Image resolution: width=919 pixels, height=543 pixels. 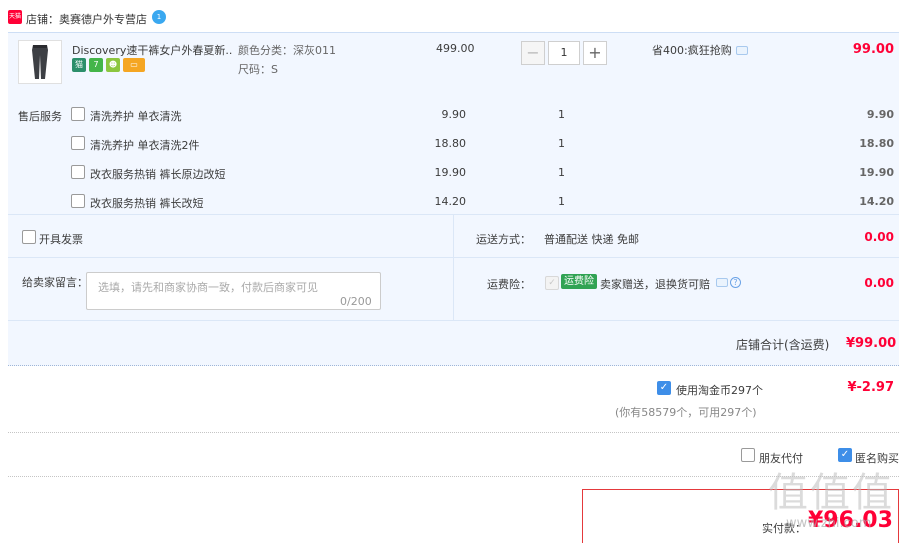 I want to click on taobao-coin-checkbox: ✓, so click(x=664, y=388).